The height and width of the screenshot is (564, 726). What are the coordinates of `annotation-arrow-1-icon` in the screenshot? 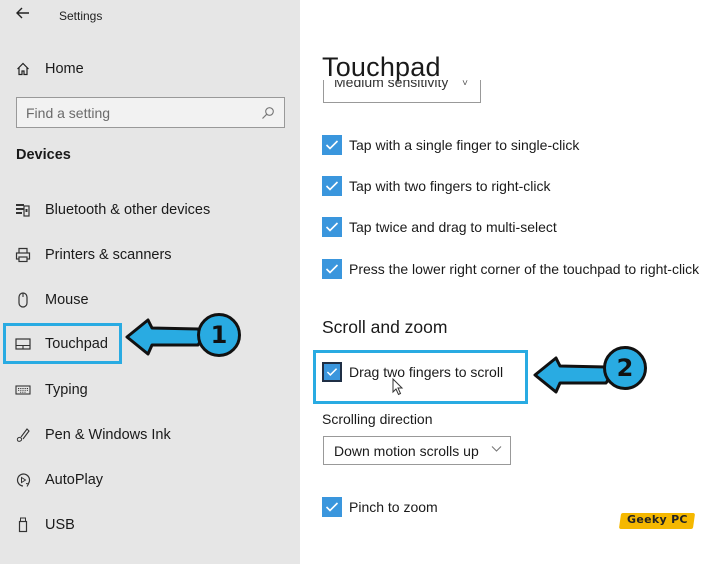 It's located at (164, 337).